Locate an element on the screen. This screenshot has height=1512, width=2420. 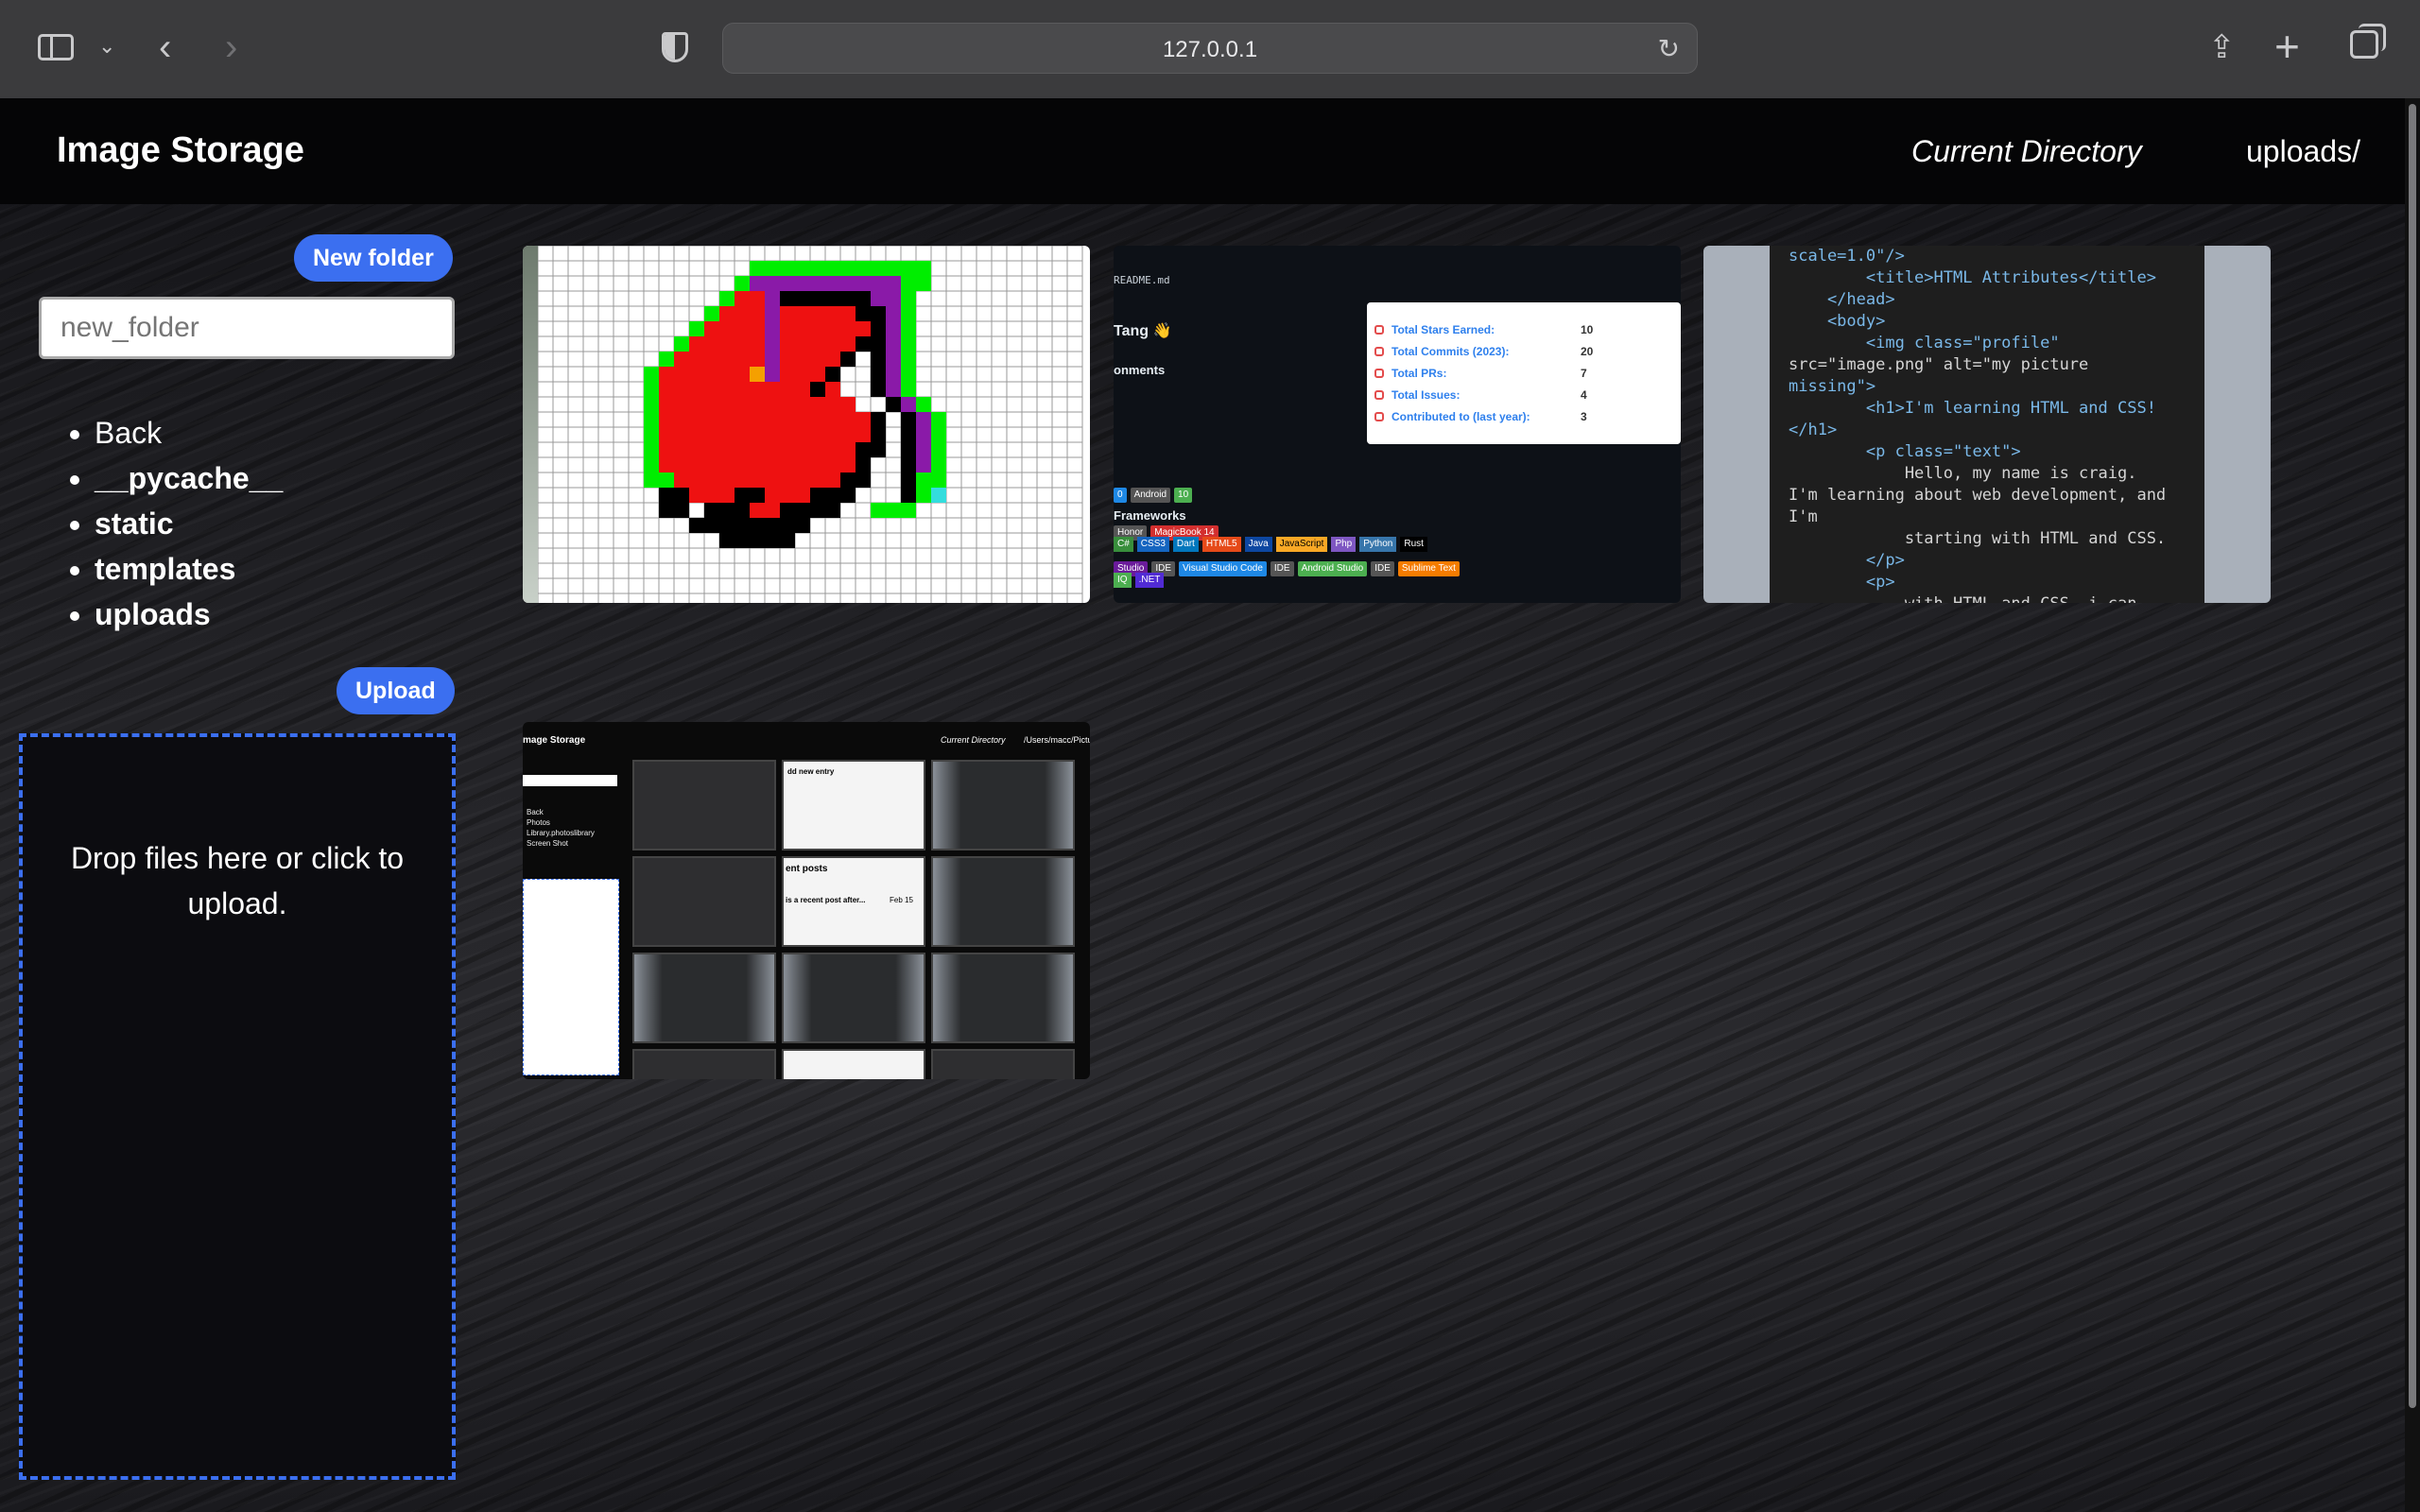
stat-row: Total Issues: 4 is located at coordinates (1489, 395).